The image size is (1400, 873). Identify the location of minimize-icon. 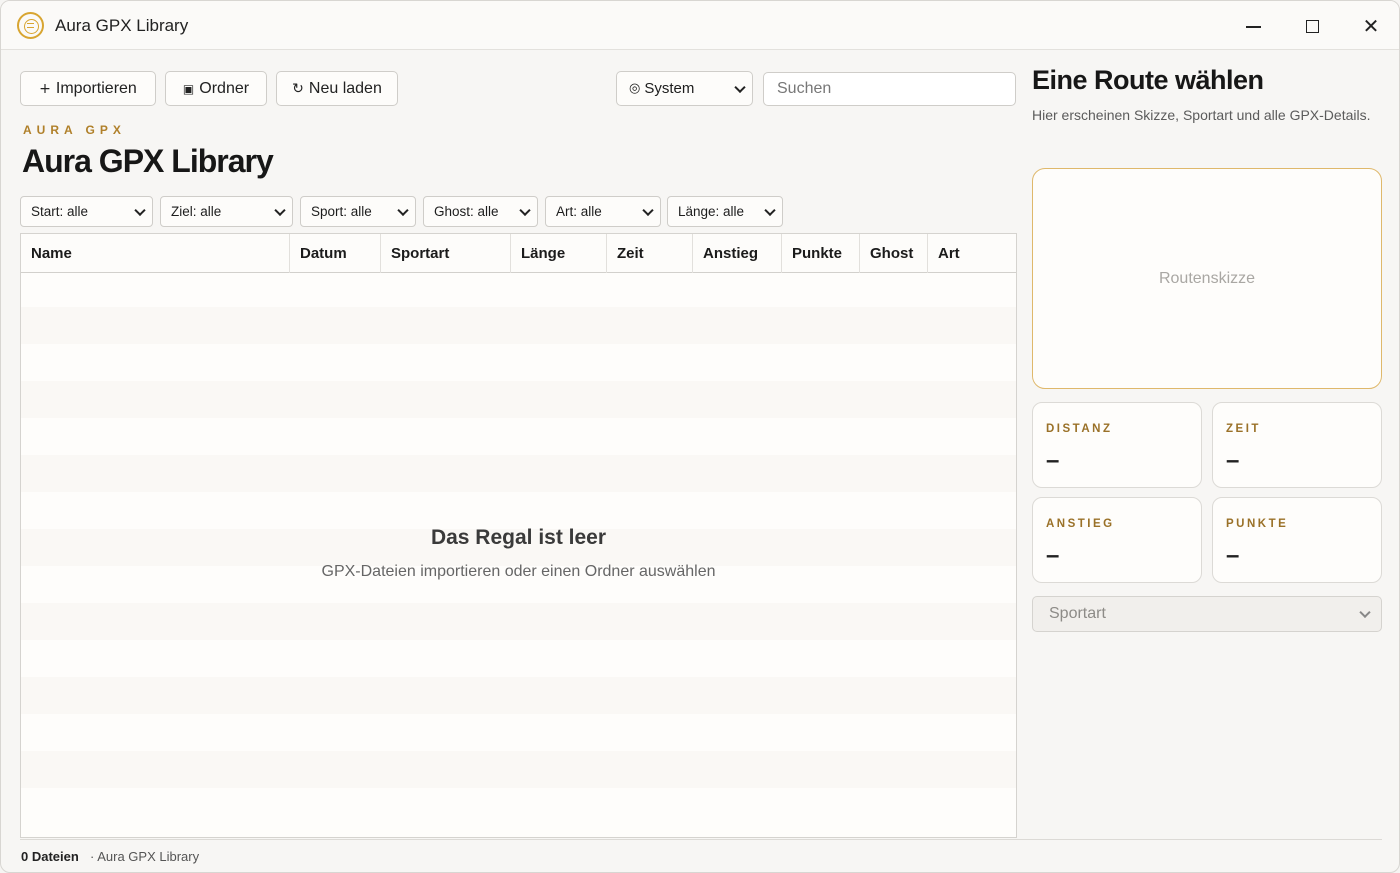
(1253, 27).